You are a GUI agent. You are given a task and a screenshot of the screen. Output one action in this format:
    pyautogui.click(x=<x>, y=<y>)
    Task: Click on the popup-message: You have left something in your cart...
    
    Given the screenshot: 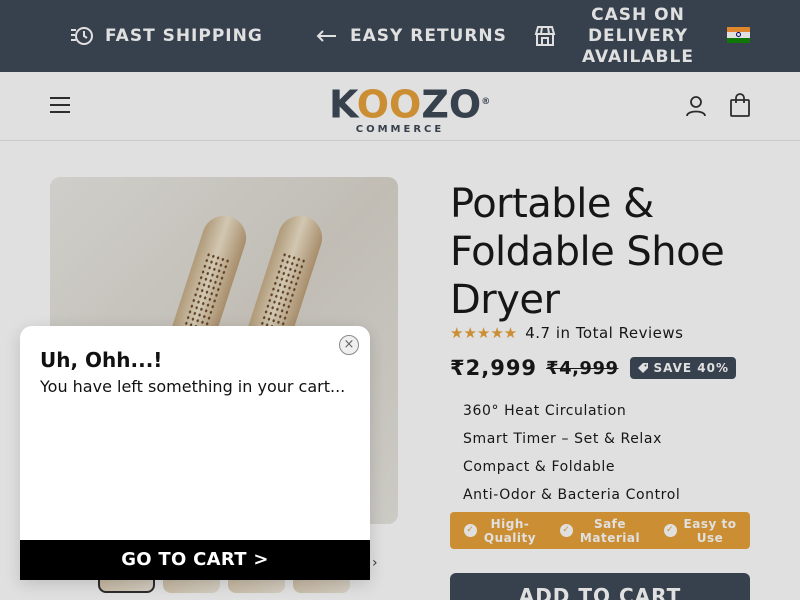 What is the action you would take?
    pyautogui.click(x=193, y=386)
    